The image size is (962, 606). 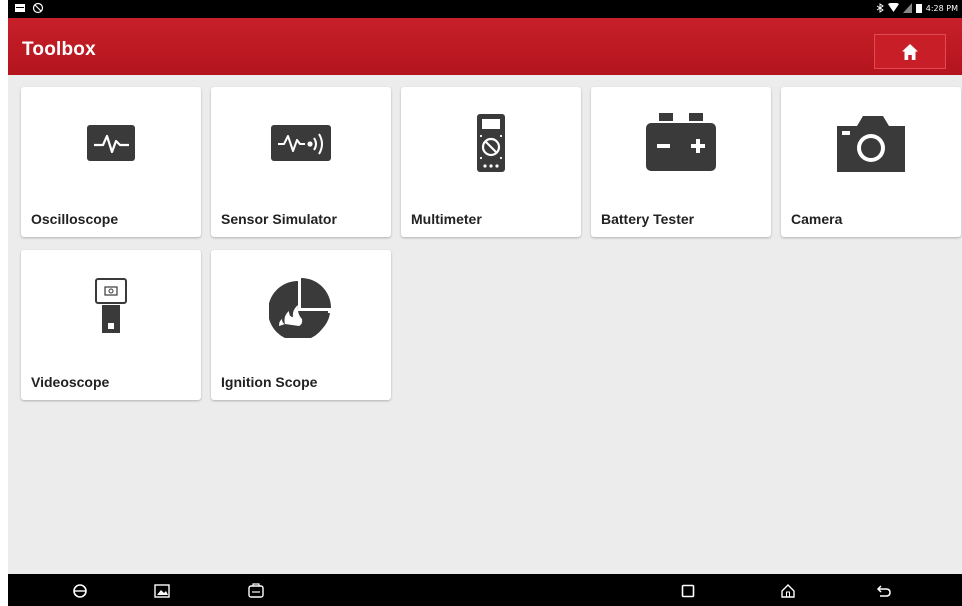 I want to click on tool-label: Oscilloscope, so click(x=75, y=219).